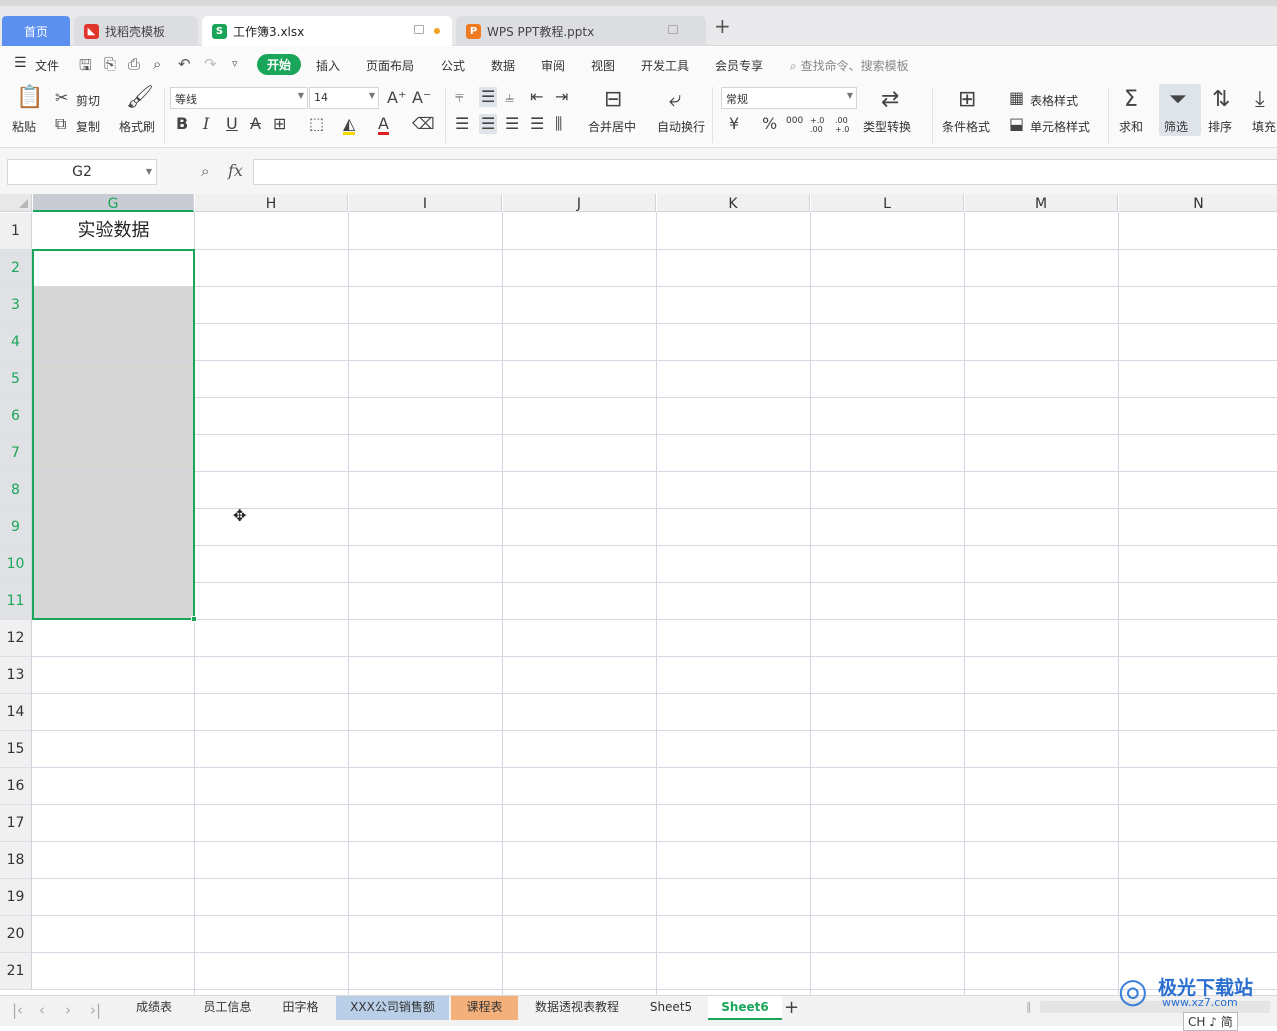 The height and width of the screenshot is (1031, 1277). I want to click on row-header-10: 10, so click(16, 564).